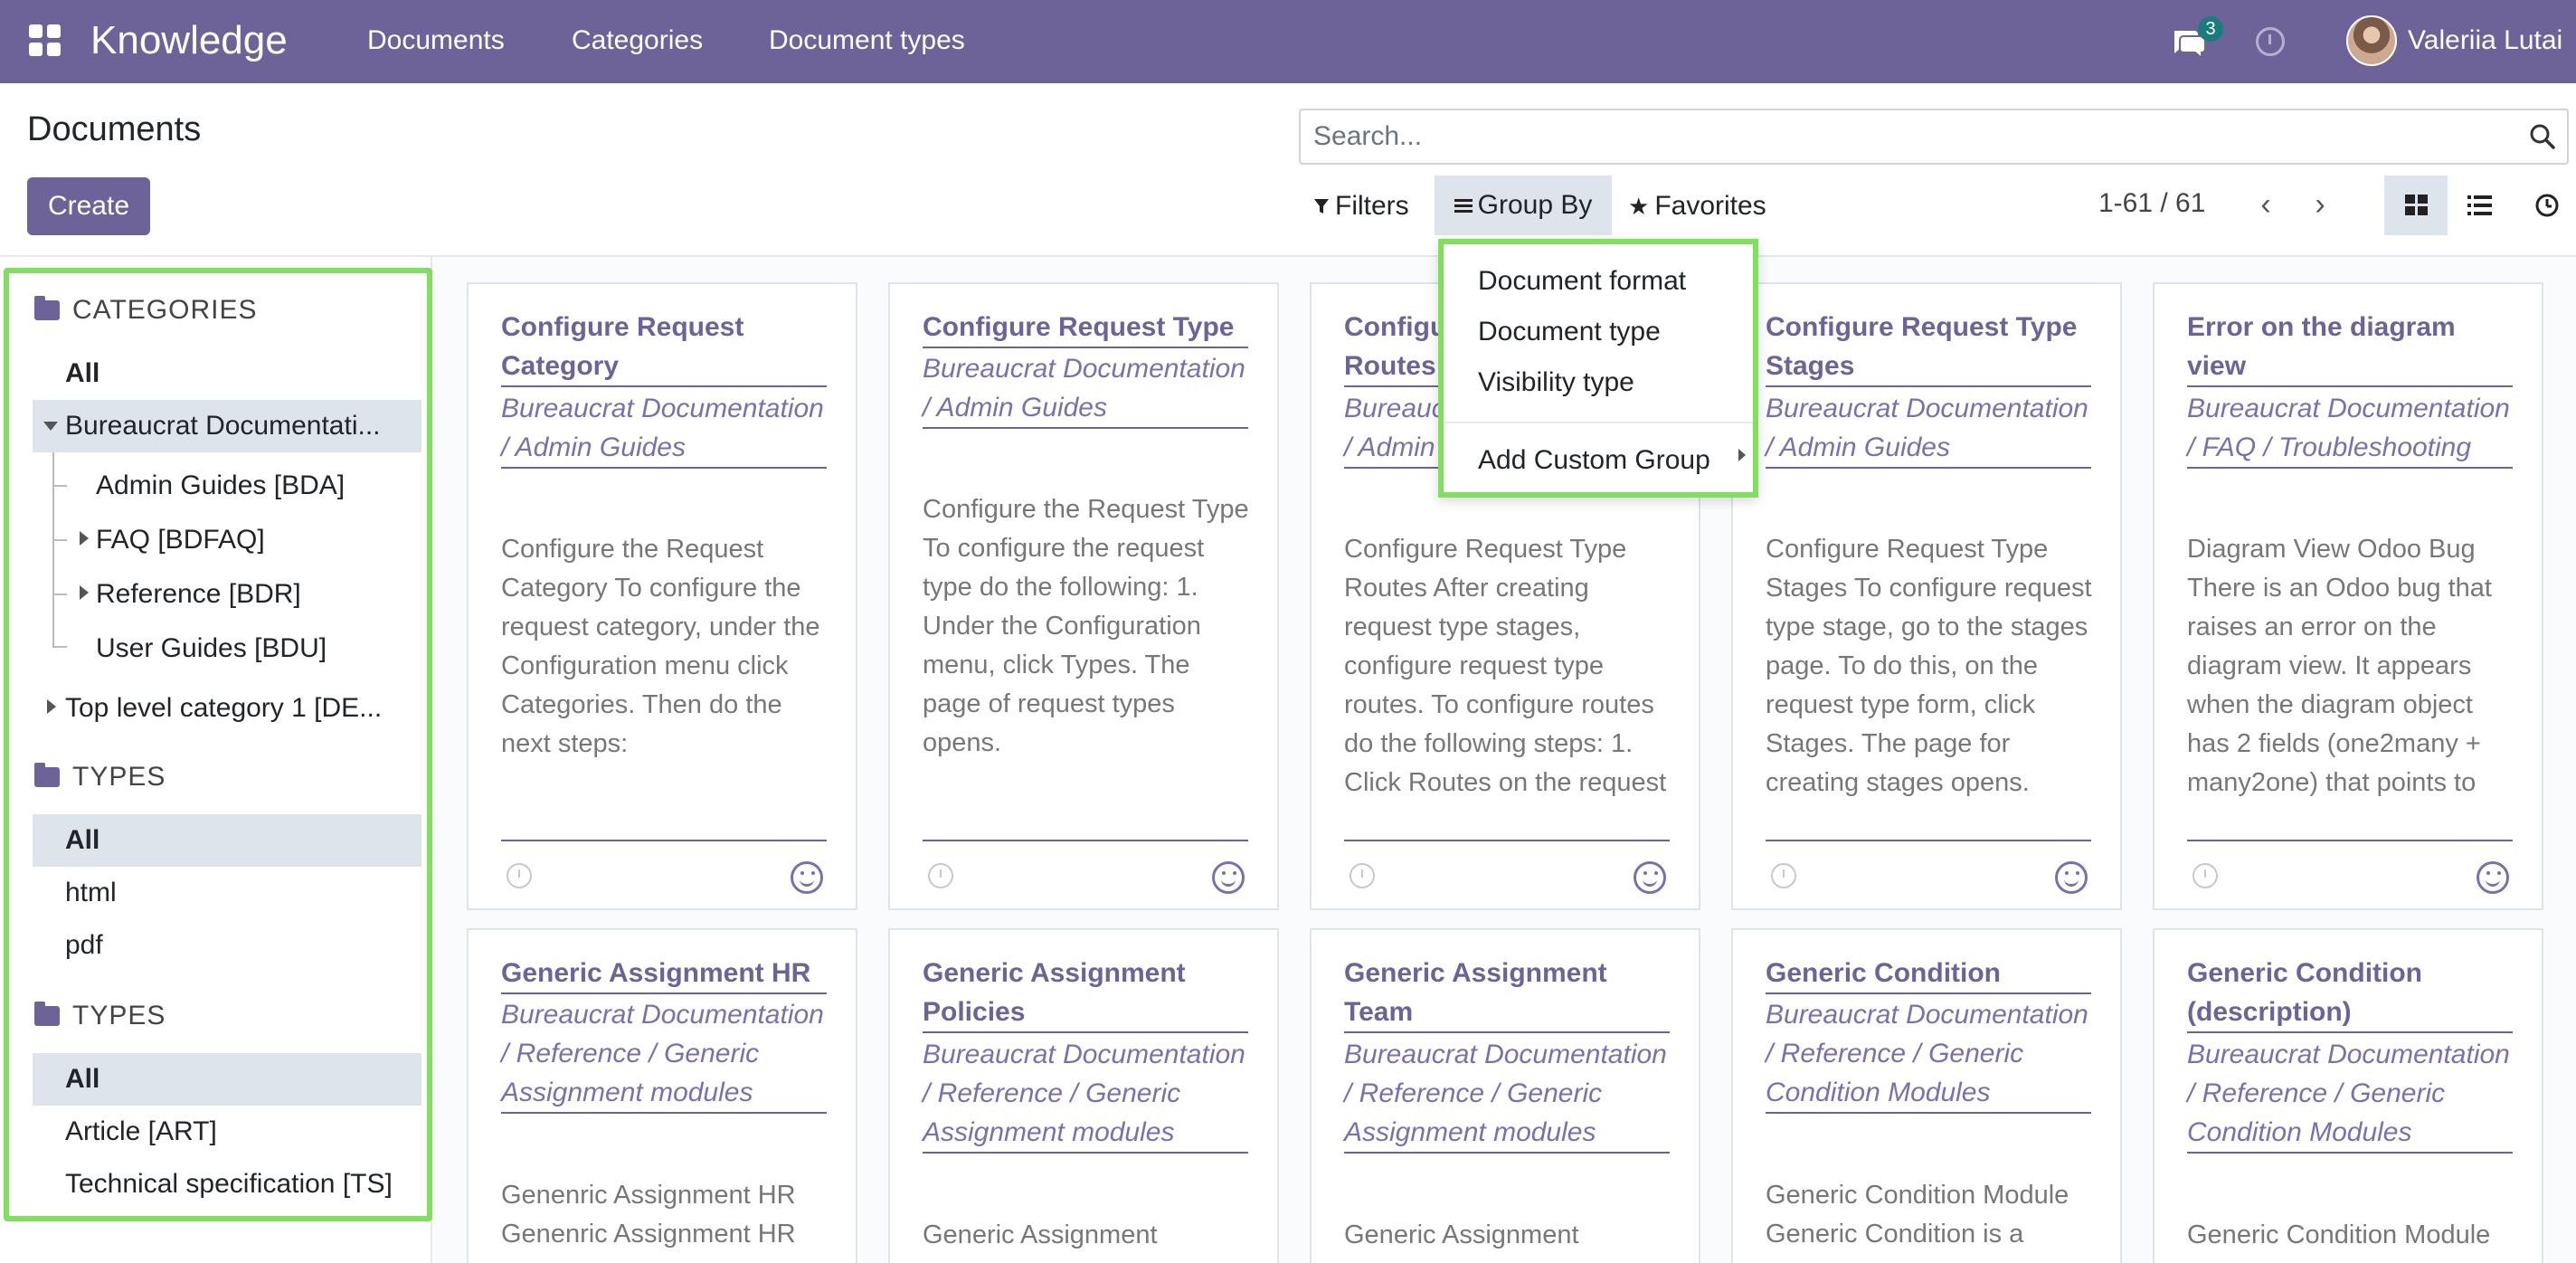 The width and height of the screenshot is (2576, 1263). Describe the element at coordinates (119, 1016) in the screenshot. I see `types2-heading-label: TYPES` at that location.